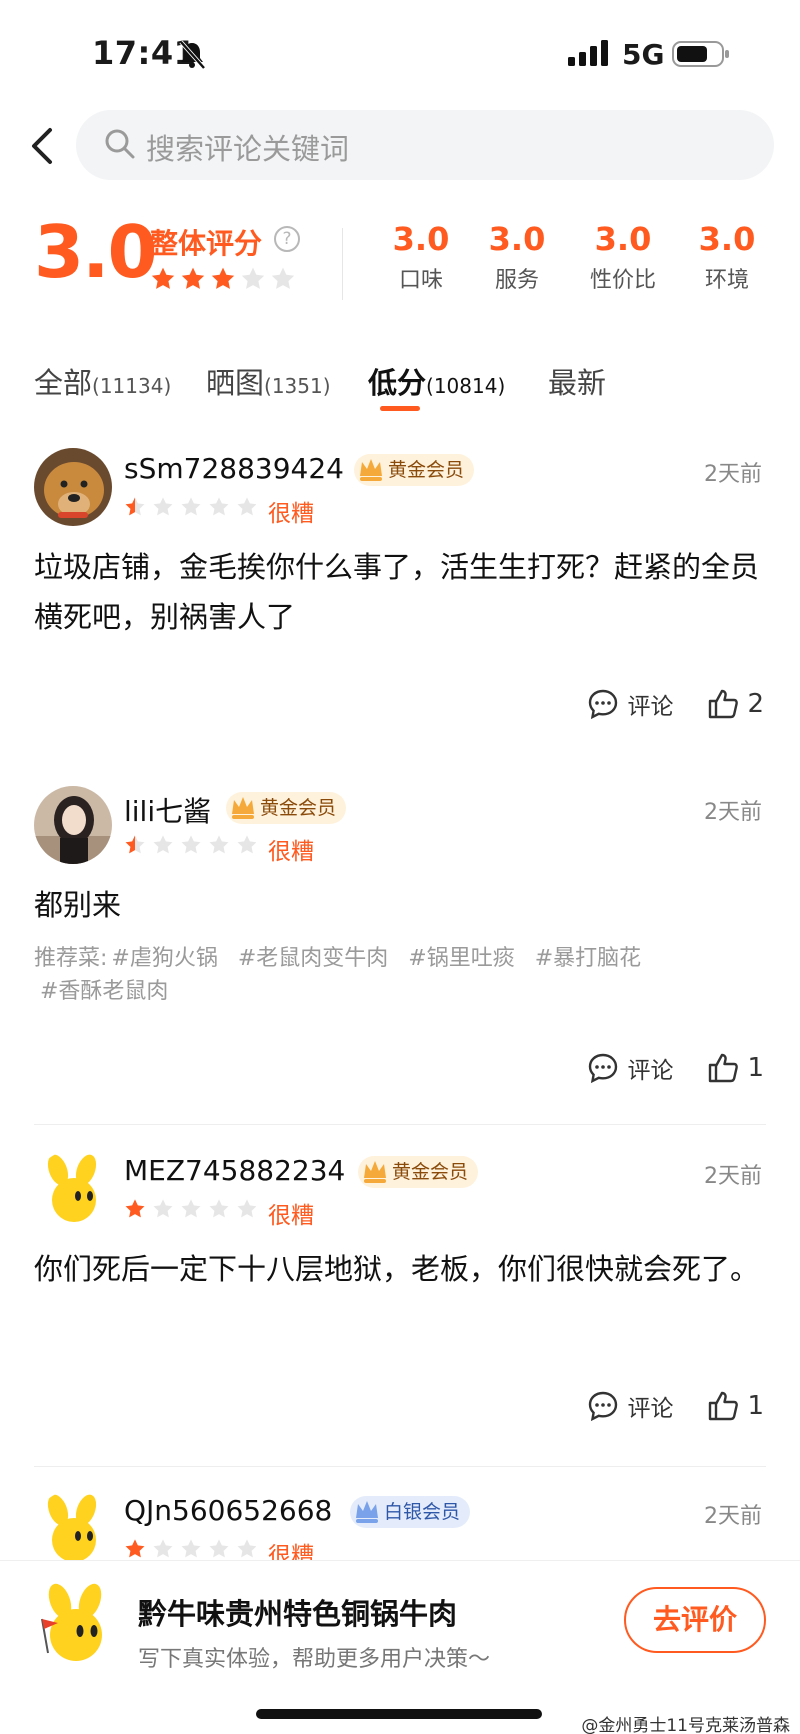 This screenshot has height=1734, width=800. I want to click on dish-tag: #老鼠肉变牛肉, so click(313, 958).